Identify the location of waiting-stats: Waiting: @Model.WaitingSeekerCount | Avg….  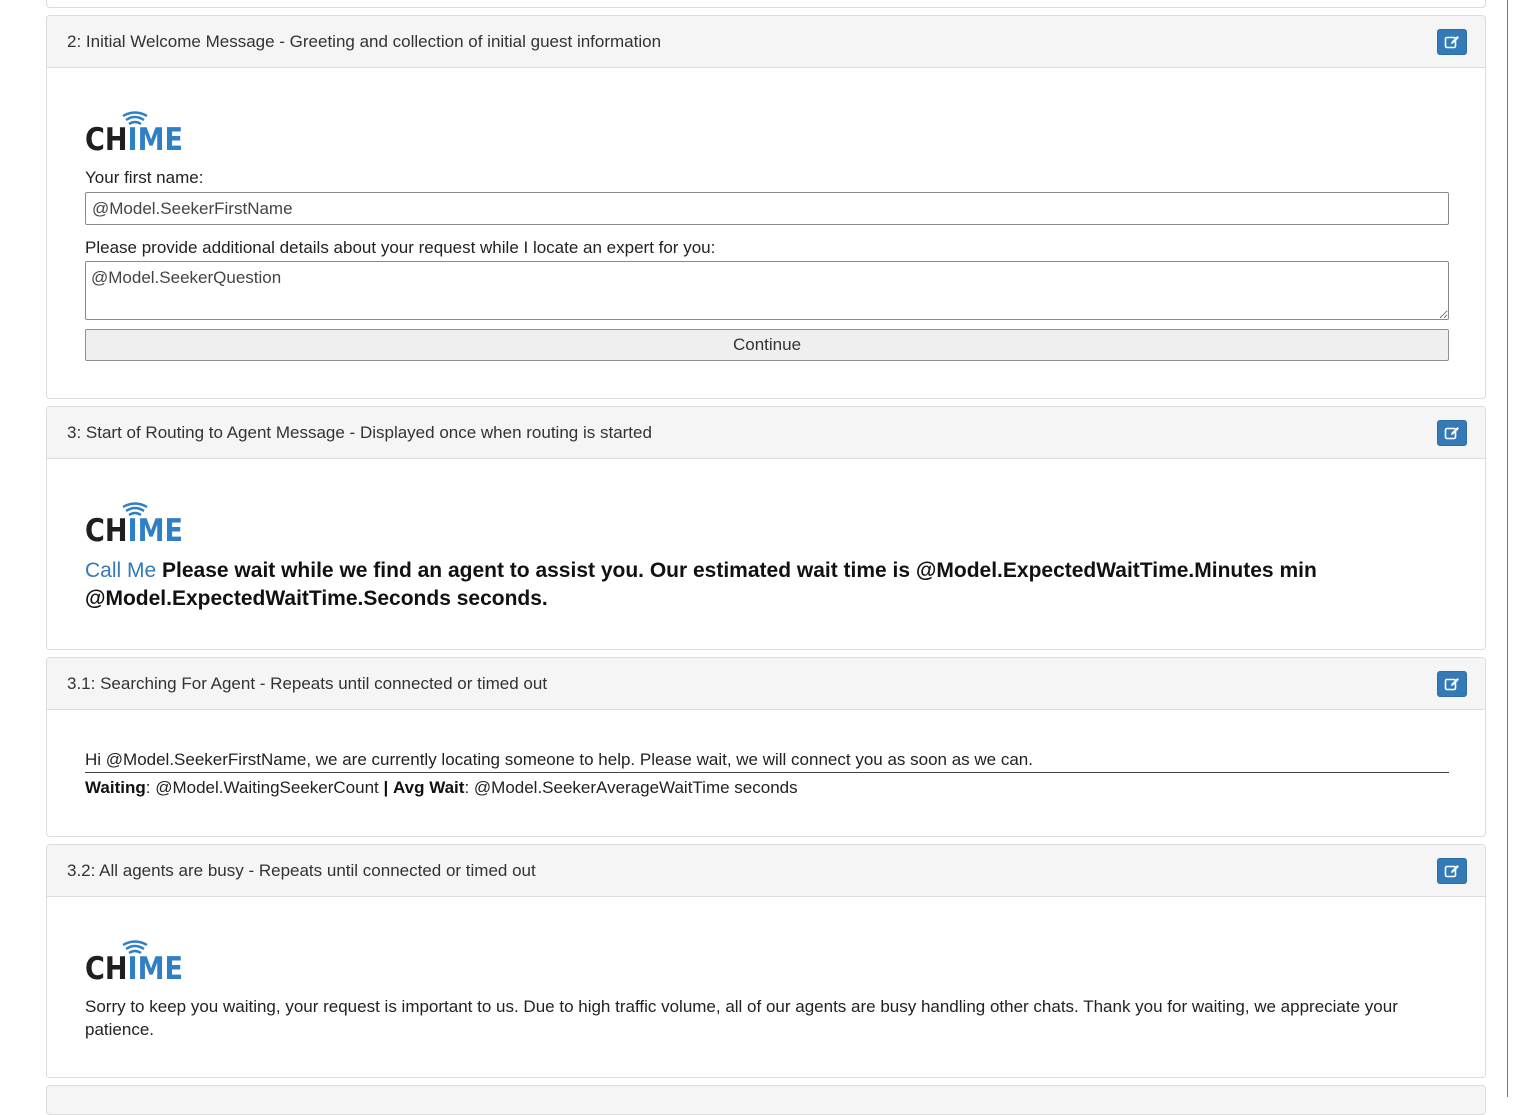
(767, 787).